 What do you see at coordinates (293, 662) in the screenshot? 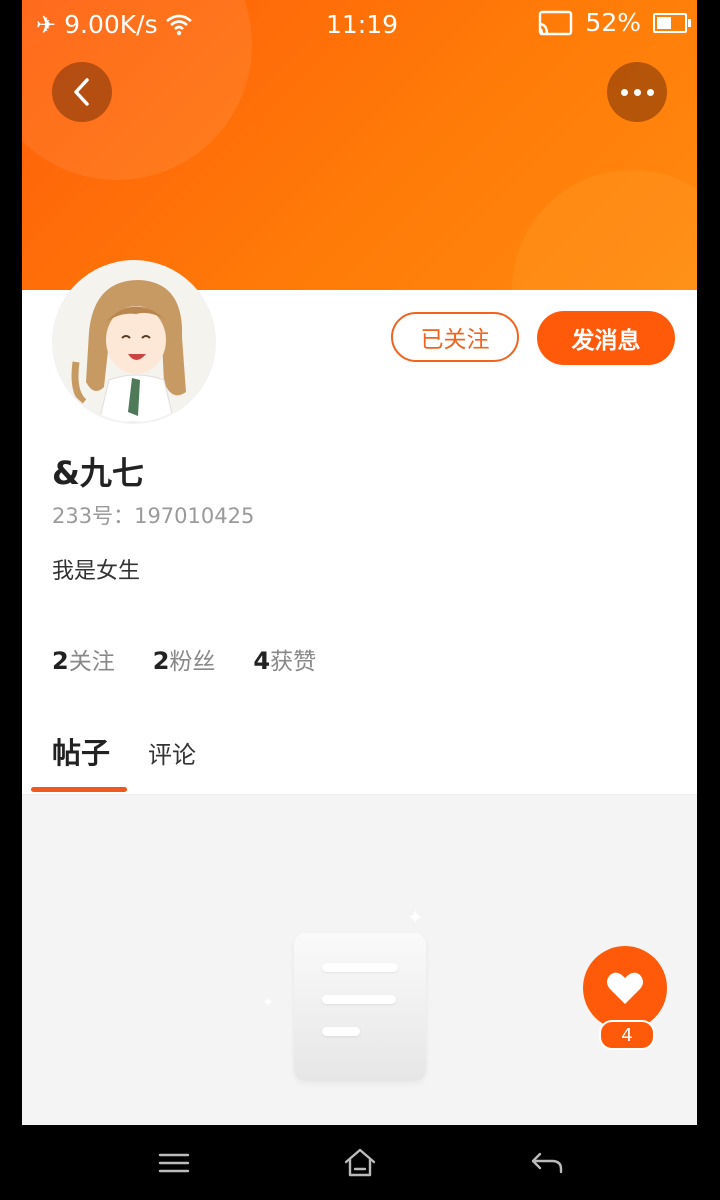
I see `stat-label: 获赞` at bounding box center [293, 662].